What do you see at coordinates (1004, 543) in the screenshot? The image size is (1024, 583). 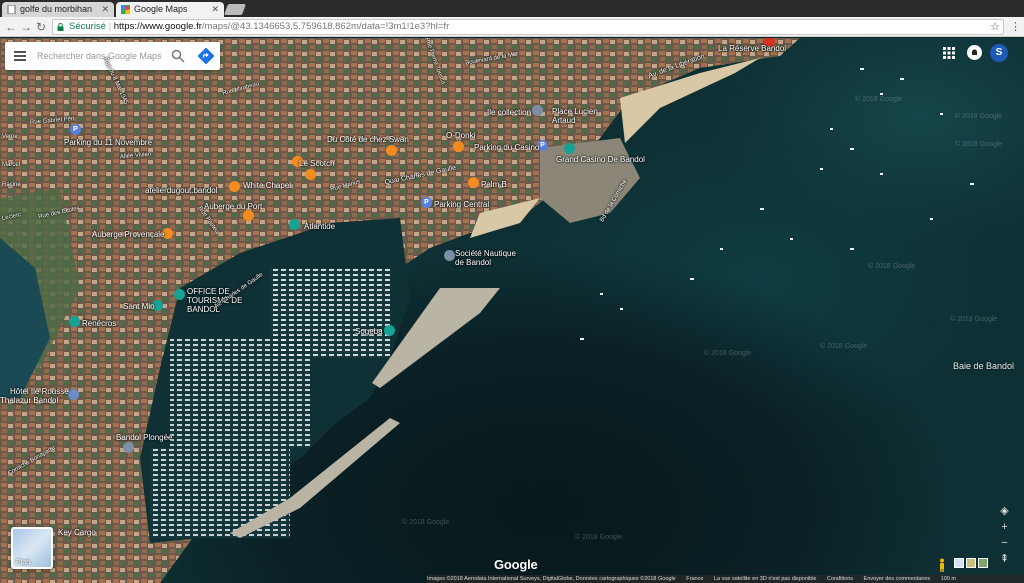 I see `minus-icon: −` at bounding box center [1004, 543].